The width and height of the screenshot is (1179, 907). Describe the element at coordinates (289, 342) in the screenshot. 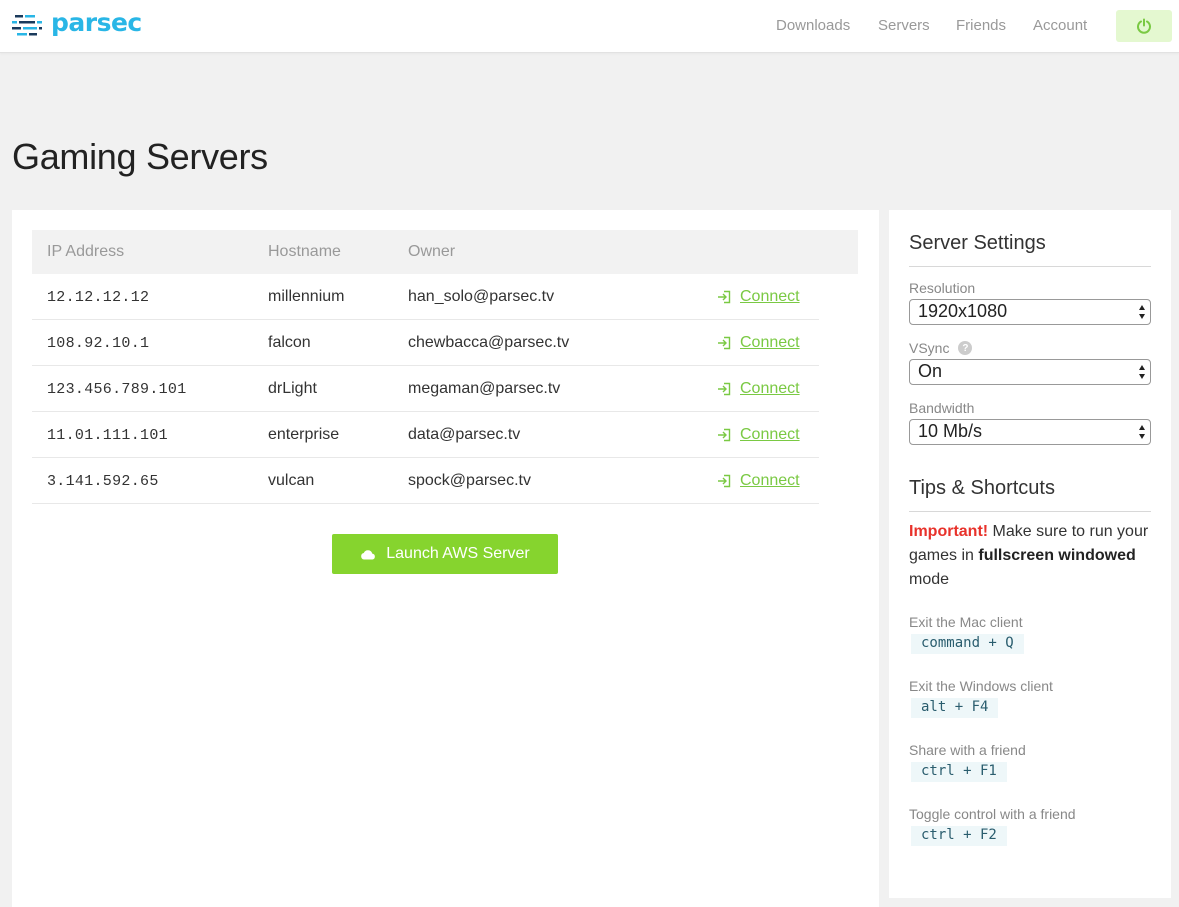

I see `hostname: falcon` at that location.